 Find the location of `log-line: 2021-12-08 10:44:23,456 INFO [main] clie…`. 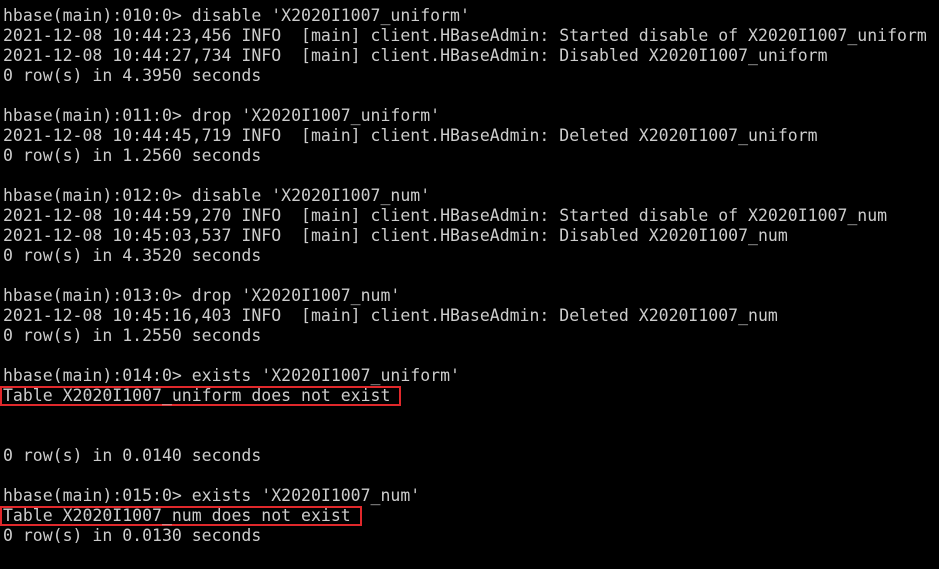

log-line: 2021-12-08 10:44:23,456 INFO [main] clie… is located at coordinates (465, 35).